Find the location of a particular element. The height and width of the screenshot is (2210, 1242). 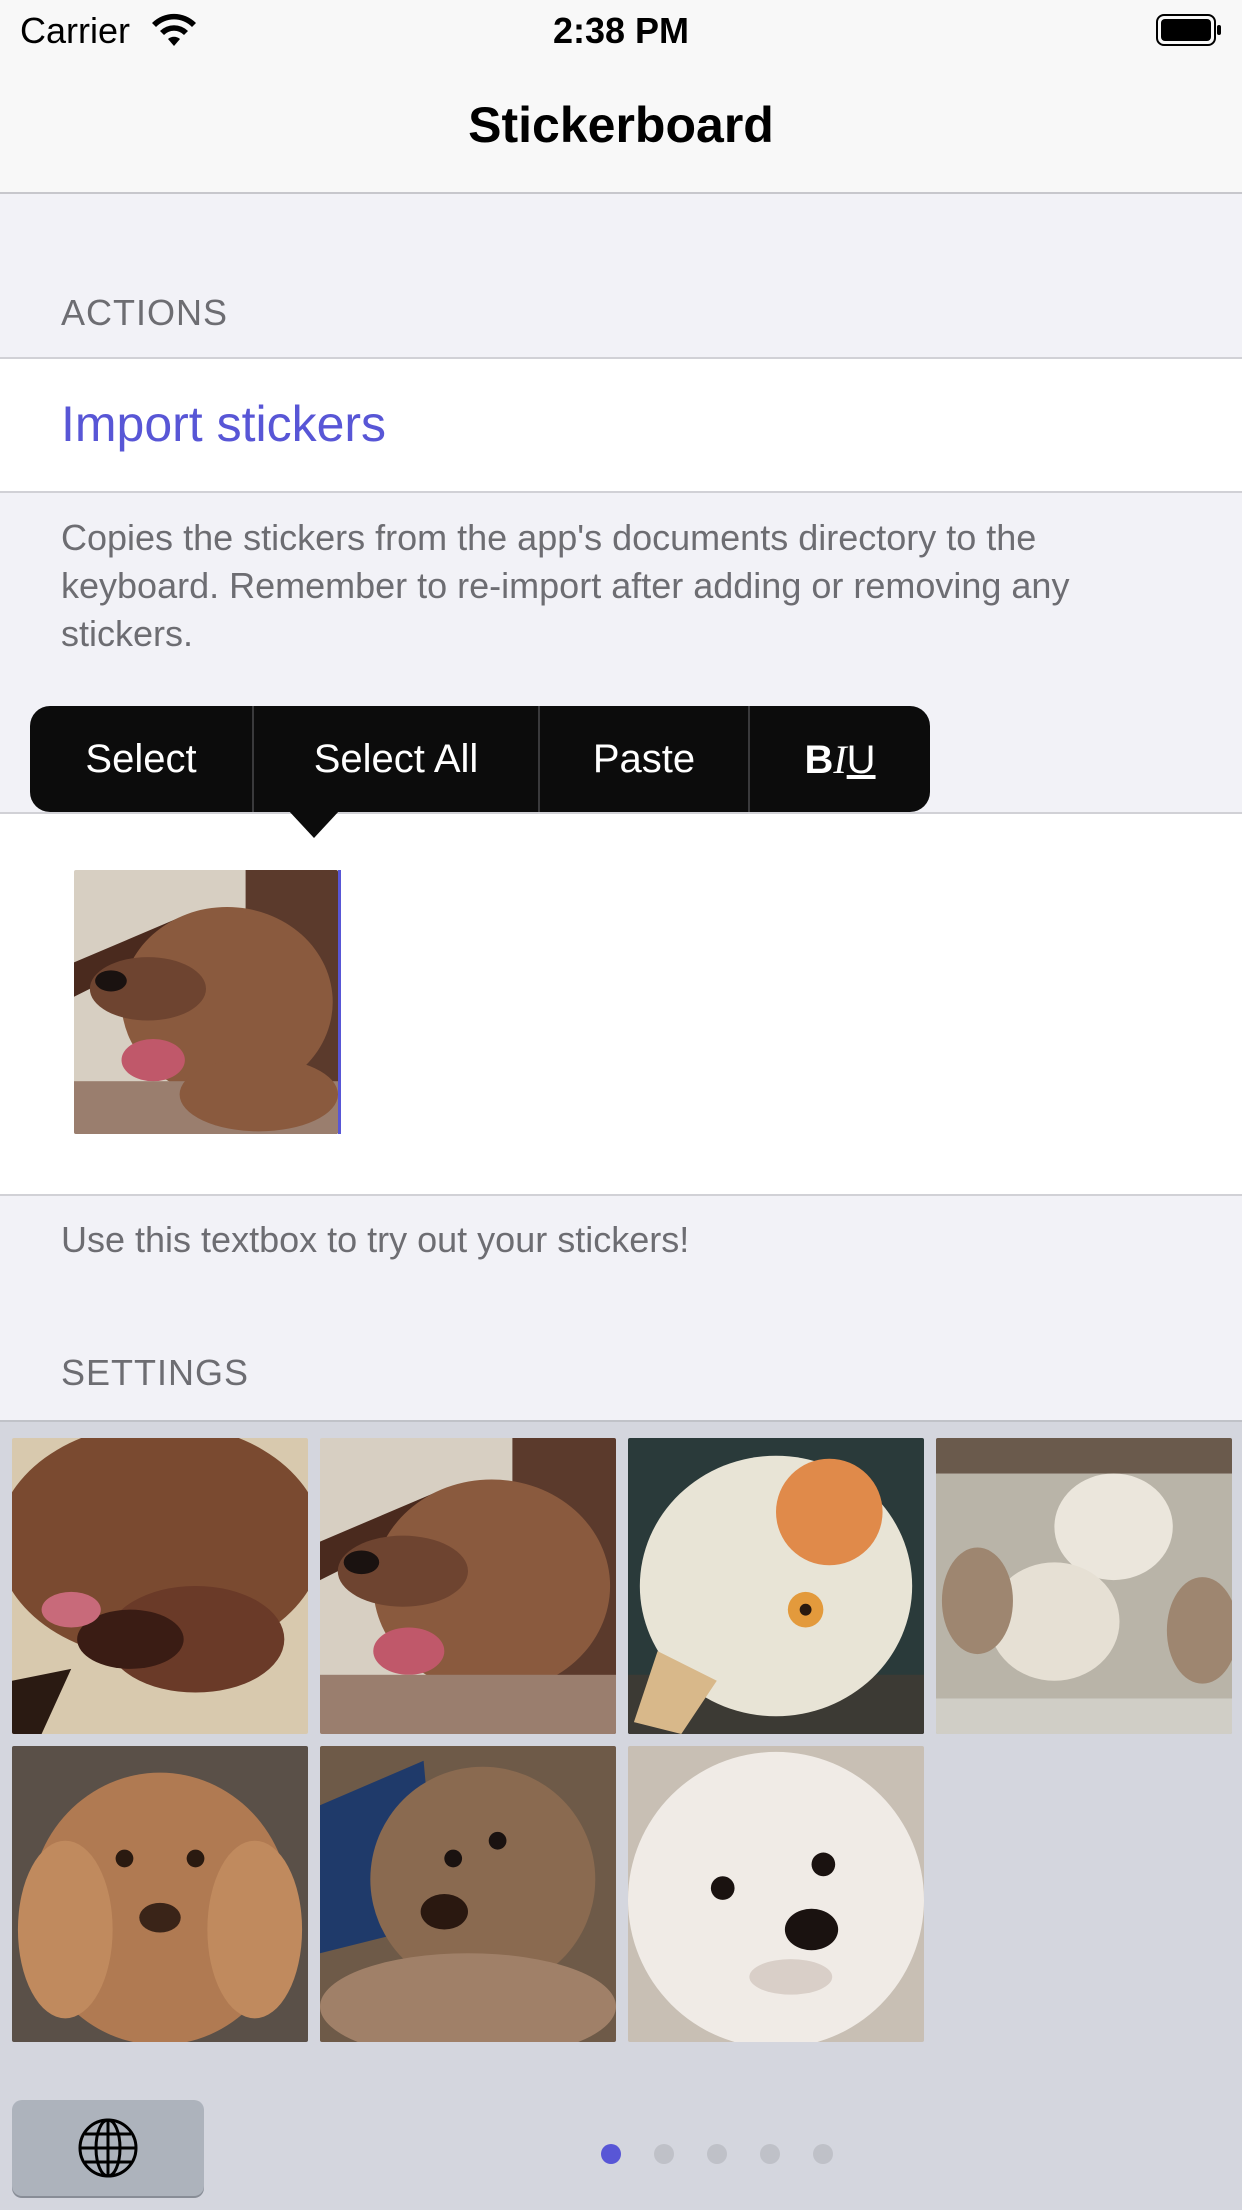

menu-select-all: Select All is located at coordinates (397, 759).